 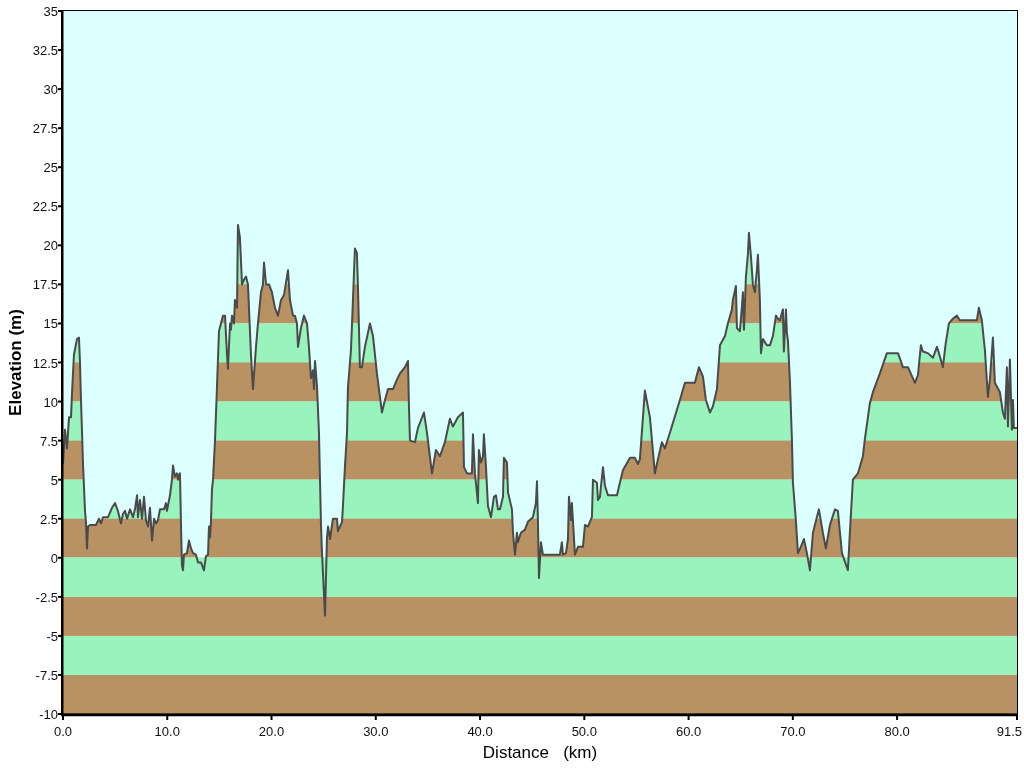 I want to click on x-tick-label: 60.0, so click(x=688, y=731).